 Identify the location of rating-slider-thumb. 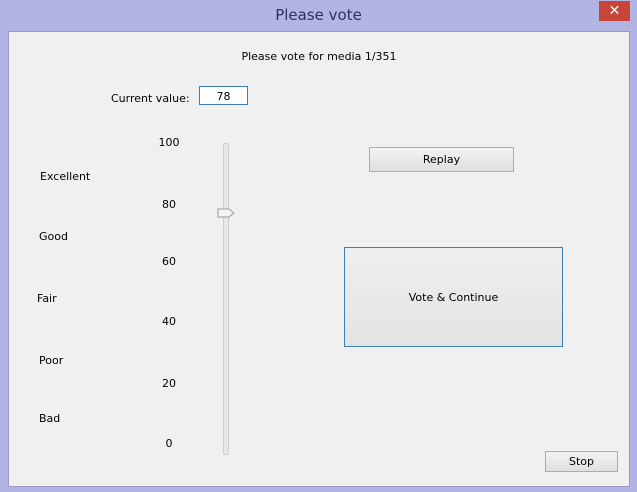
(226, 213).